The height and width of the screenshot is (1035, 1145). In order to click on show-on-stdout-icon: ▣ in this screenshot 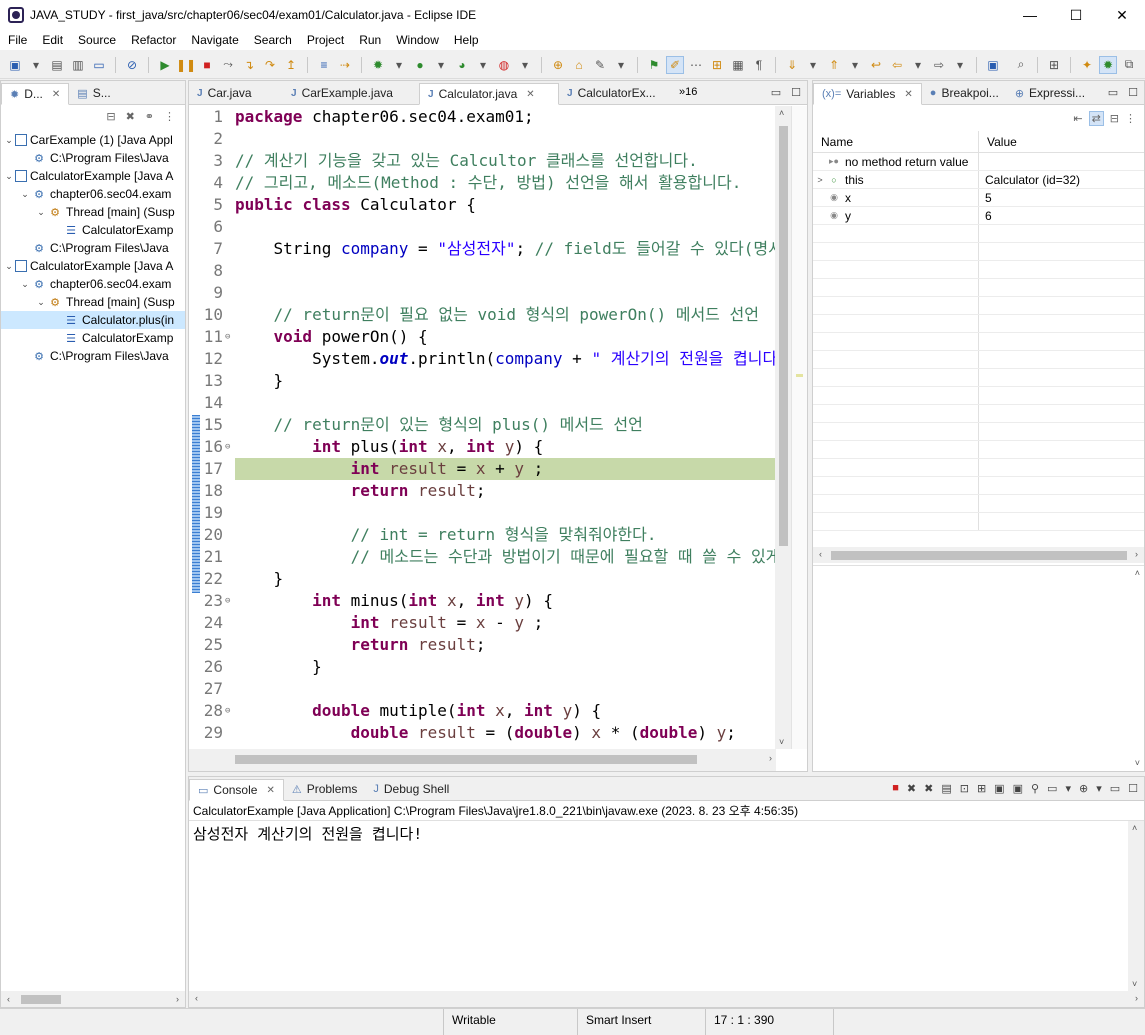, I will do `click(999, 788)`.